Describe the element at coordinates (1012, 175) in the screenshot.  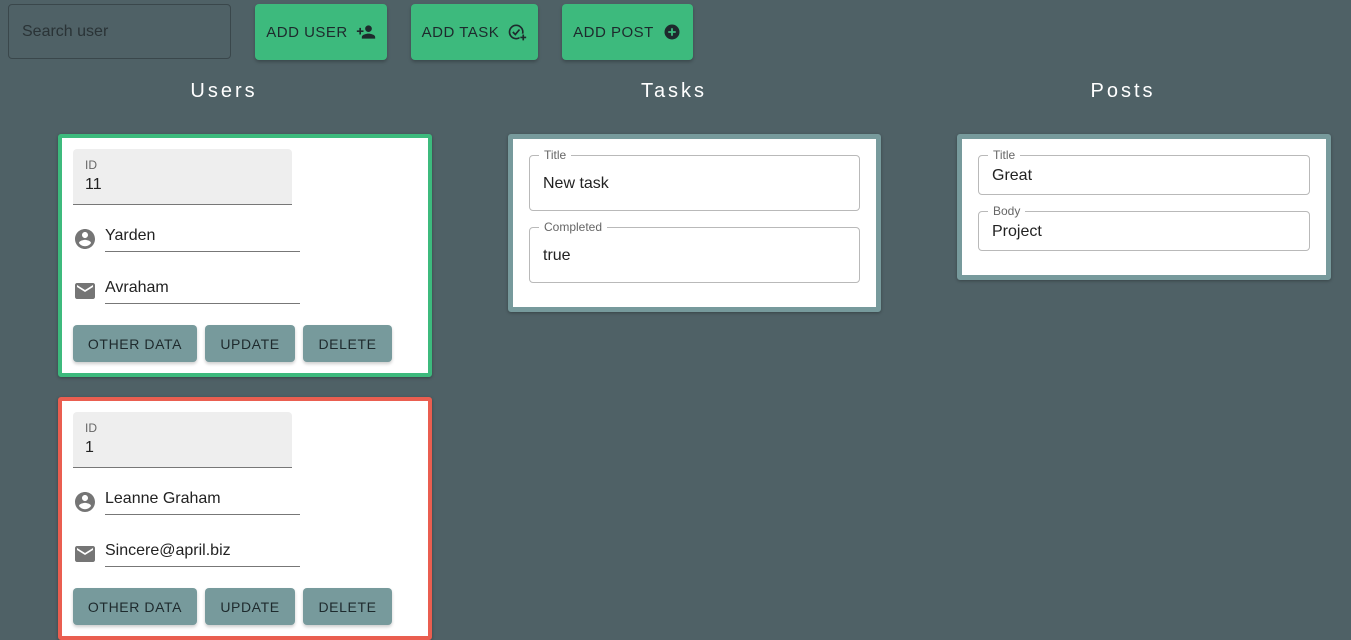
I see `post-title-value: Great` at that location.